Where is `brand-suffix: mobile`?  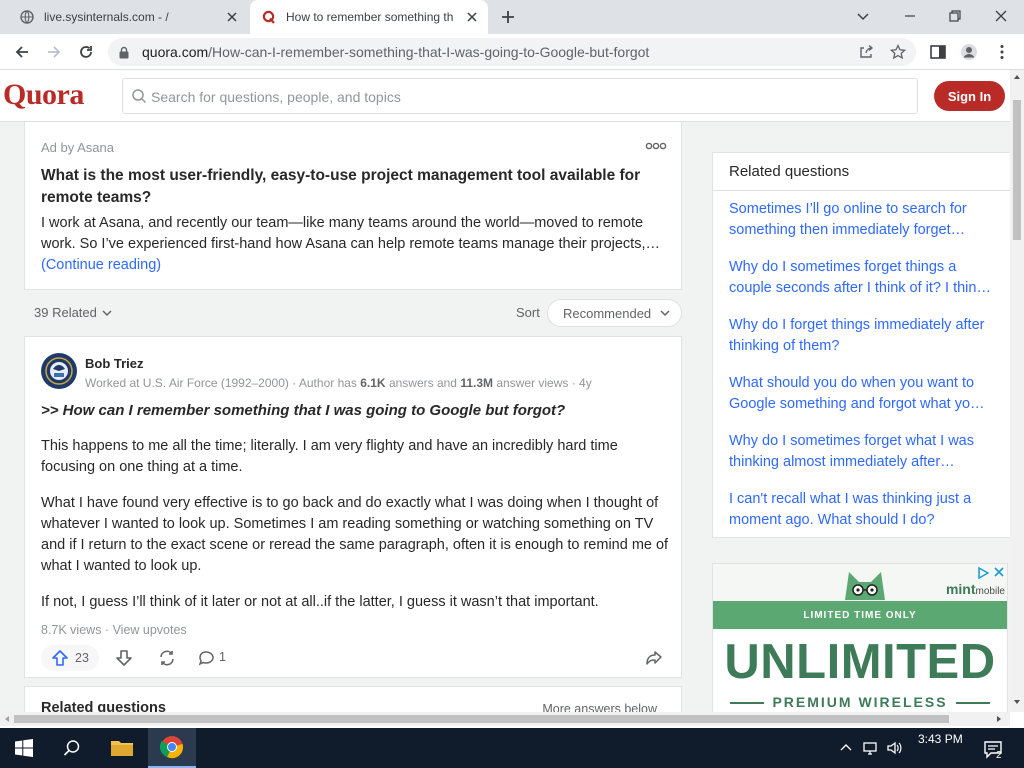 brand-suffix: mobile is located at coordinates (990, 591).